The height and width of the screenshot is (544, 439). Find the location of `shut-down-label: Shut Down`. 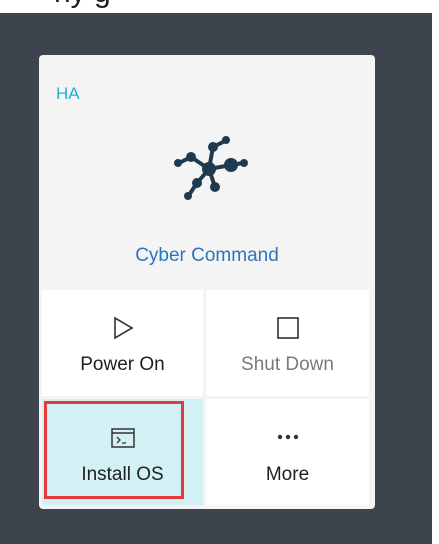

shut-down-label: Shut Down is located at coordinates (287, 364).